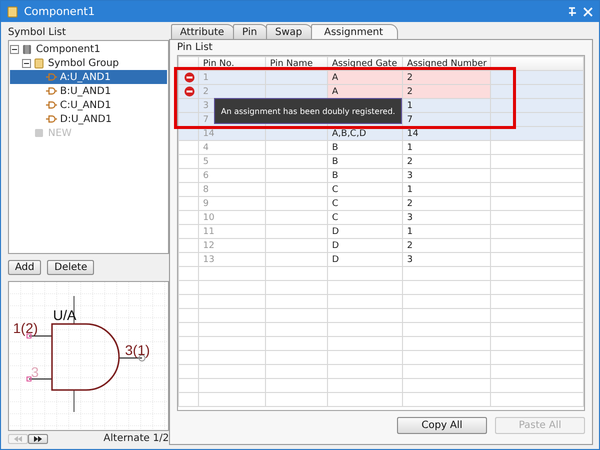  Describe the element at coordinates (381, 133) in the screenshot. I see `table-row: 14 A,B,C,D 14` at that location.